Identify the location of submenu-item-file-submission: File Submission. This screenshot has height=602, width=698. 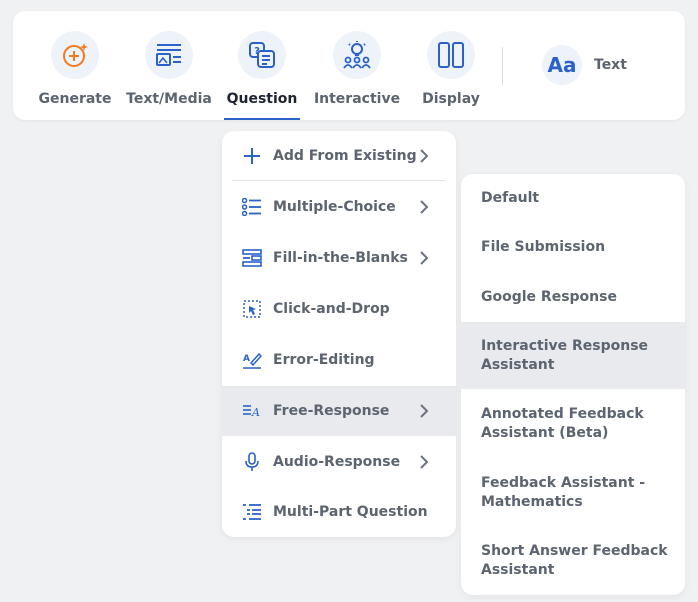
(573, 247).